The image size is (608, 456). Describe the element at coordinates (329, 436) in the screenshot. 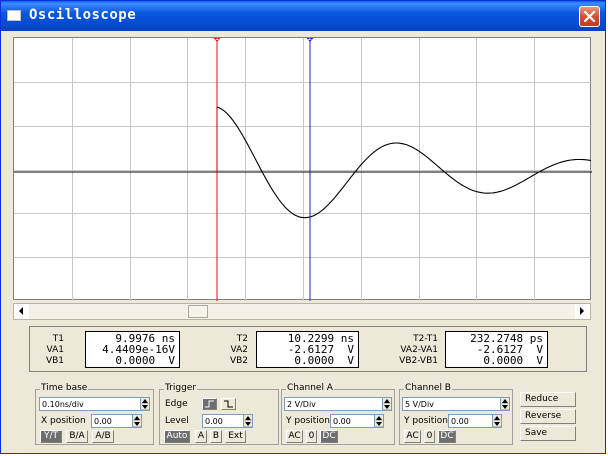

I see `channel-a-dc-button: DC` at that location.